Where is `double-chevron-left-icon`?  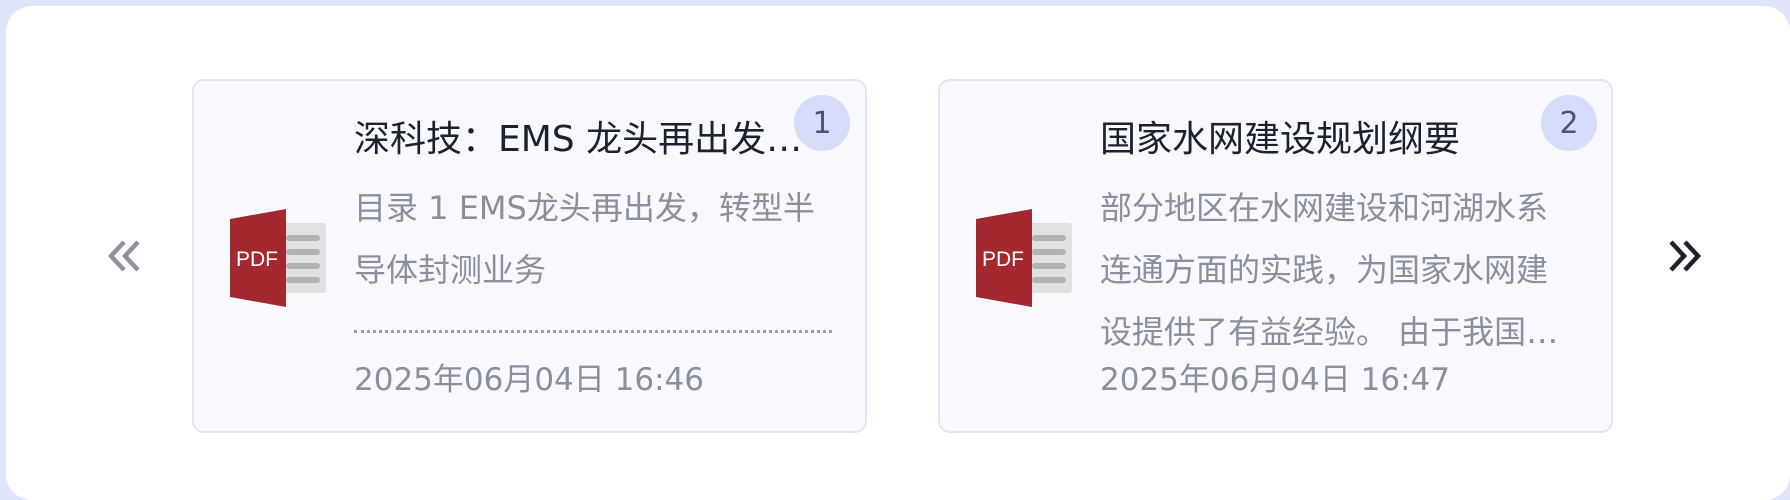
double-chevron-left-icon is located at coordinates (123, 256).